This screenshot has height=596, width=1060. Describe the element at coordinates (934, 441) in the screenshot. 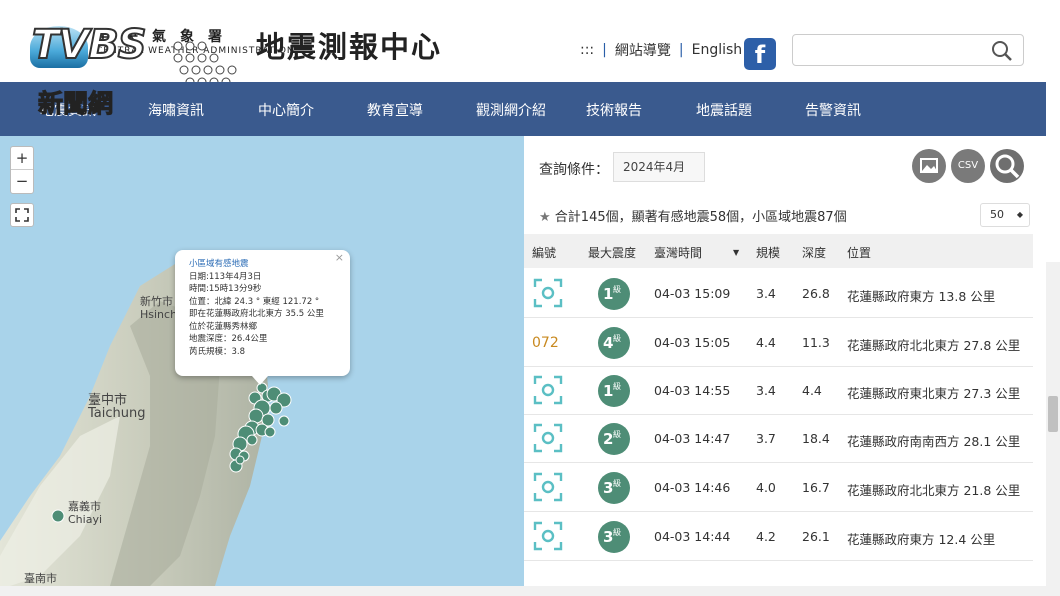

I see `event-location: 花蓮縣政府南南西方 28.1 公里` at that location.